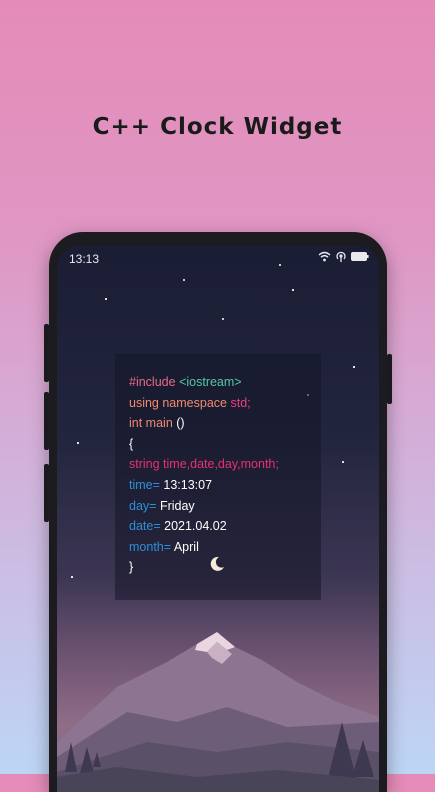 This screenshot has width=435, height=792. I want to click on code-line-open-brace: {, so click(131, 443).